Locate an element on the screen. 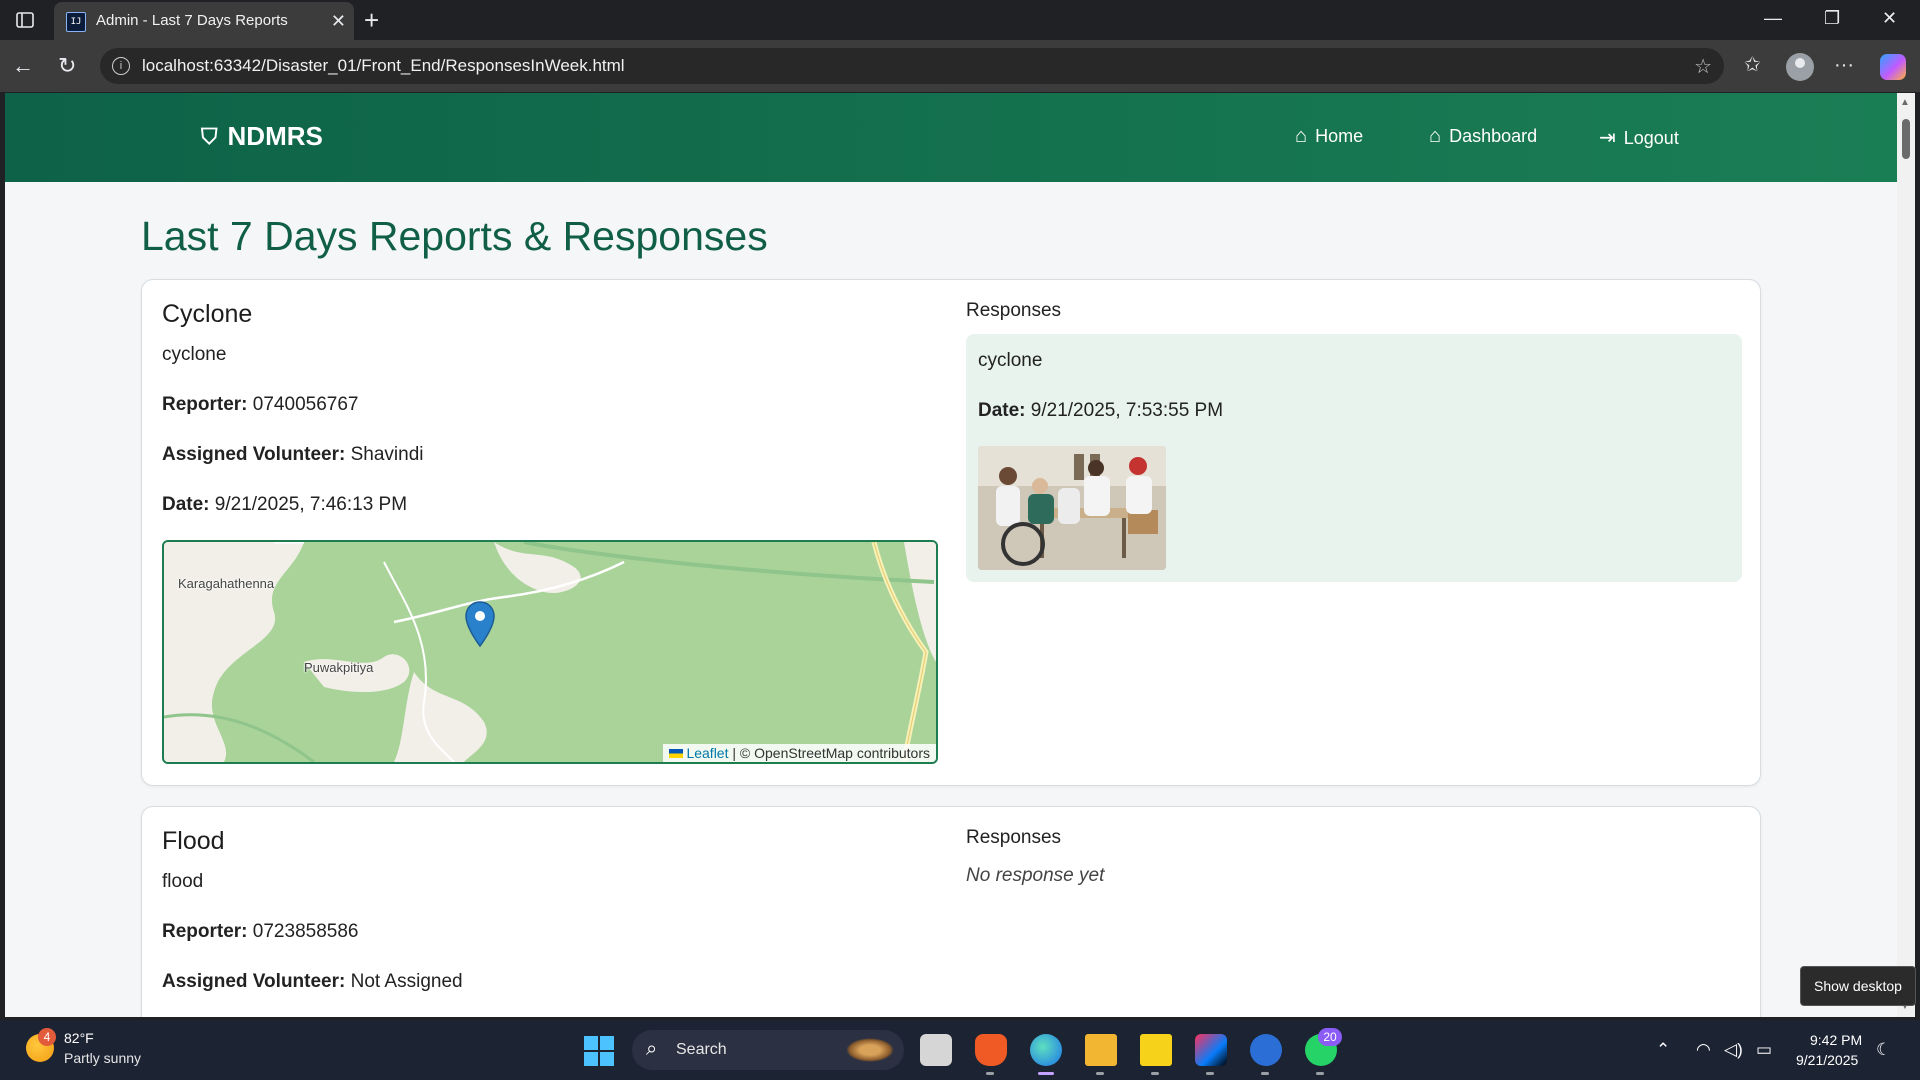  brand-logo: ⛉ NDMRS is located at coordinates (262, 136).